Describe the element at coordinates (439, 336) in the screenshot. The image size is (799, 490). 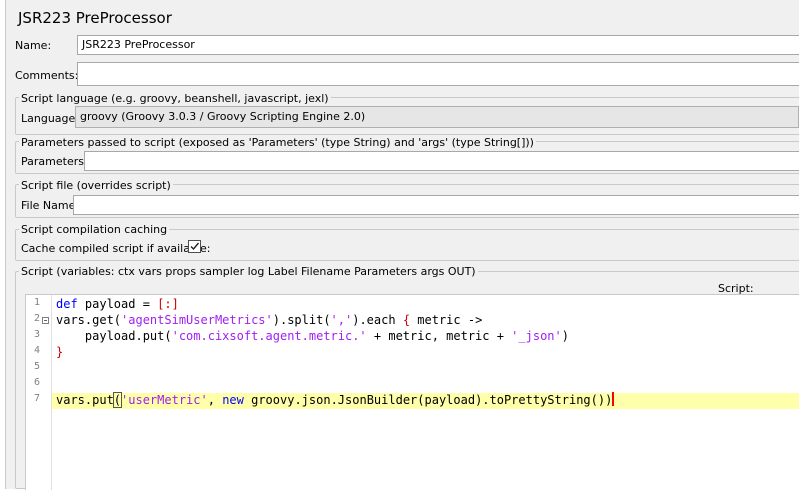
I see `code-token: + metric, metric +` at that location.